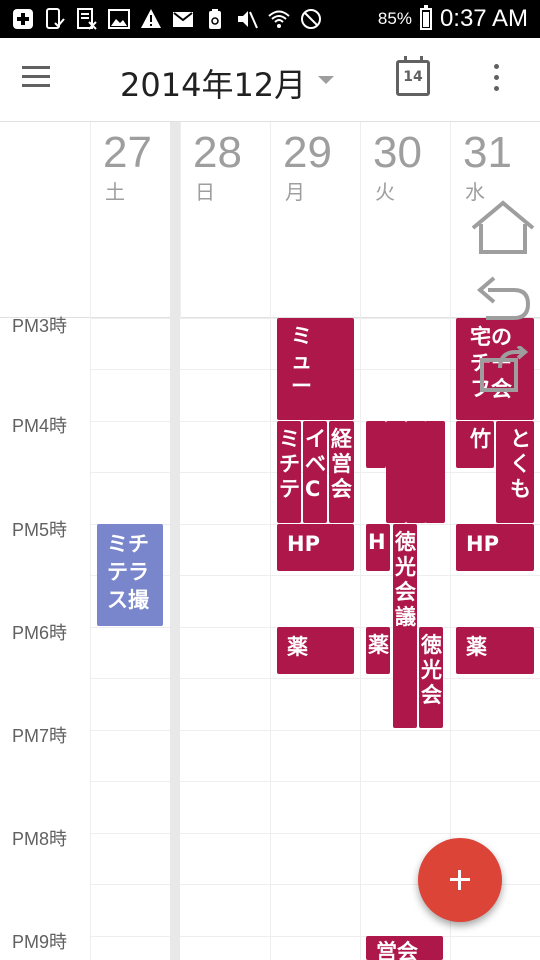 This screenshot has width=540, height=960. I want to click on day-number: 29, so click(307, 152).